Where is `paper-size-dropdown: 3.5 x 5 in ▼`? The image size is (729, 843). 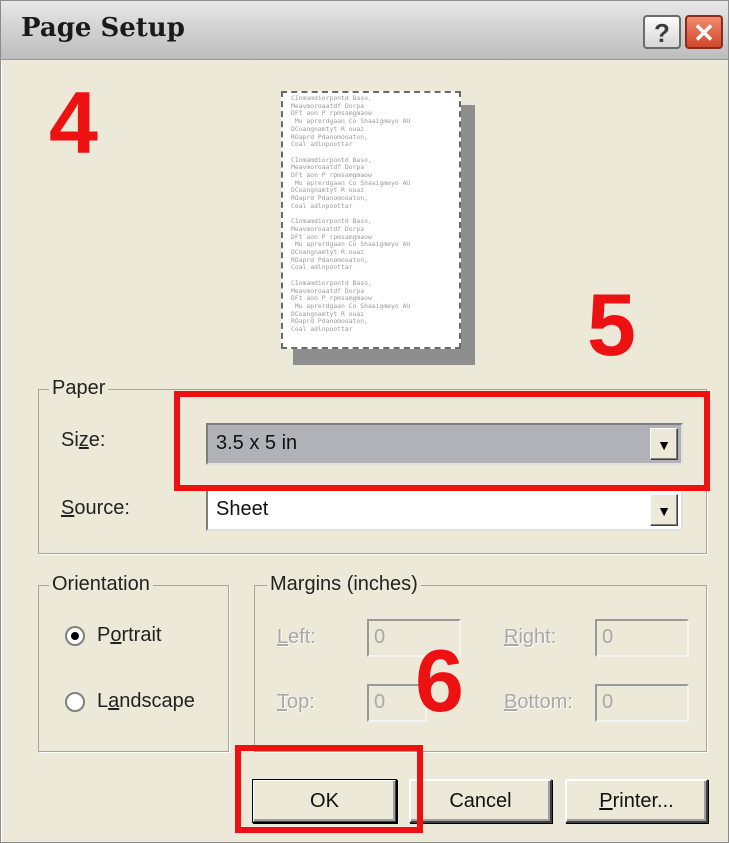 paper-size-dropdown: 3.5 x 5 in ▼ is located at coordinates (444, 444).